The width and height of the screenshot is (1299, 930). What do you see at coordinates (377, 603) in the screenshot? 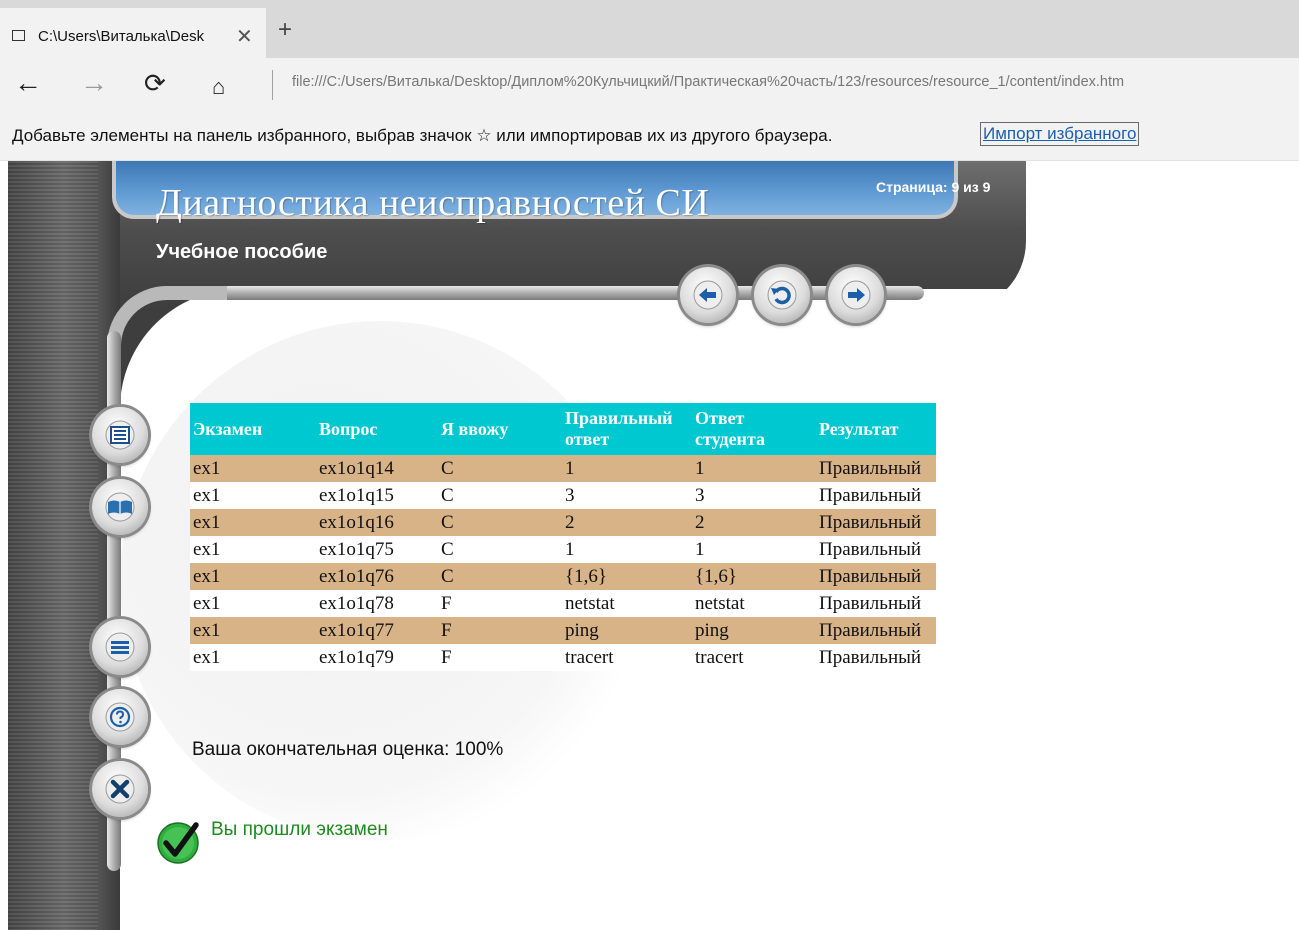
I see `table-cell: ex1o1q78` at bounding box center [377, 603].